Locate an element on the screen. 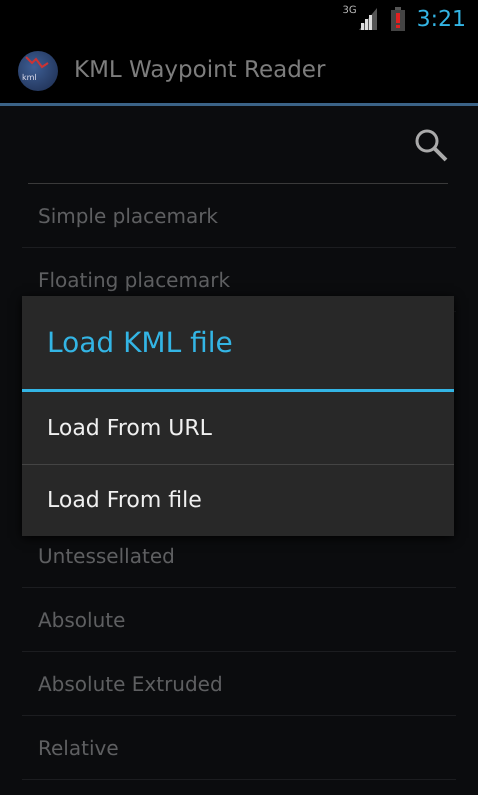 Image resolution: width=478 pixels, height=795 pixels. app-title: KML Waypoint Reader is located at coordinates (200, 71).